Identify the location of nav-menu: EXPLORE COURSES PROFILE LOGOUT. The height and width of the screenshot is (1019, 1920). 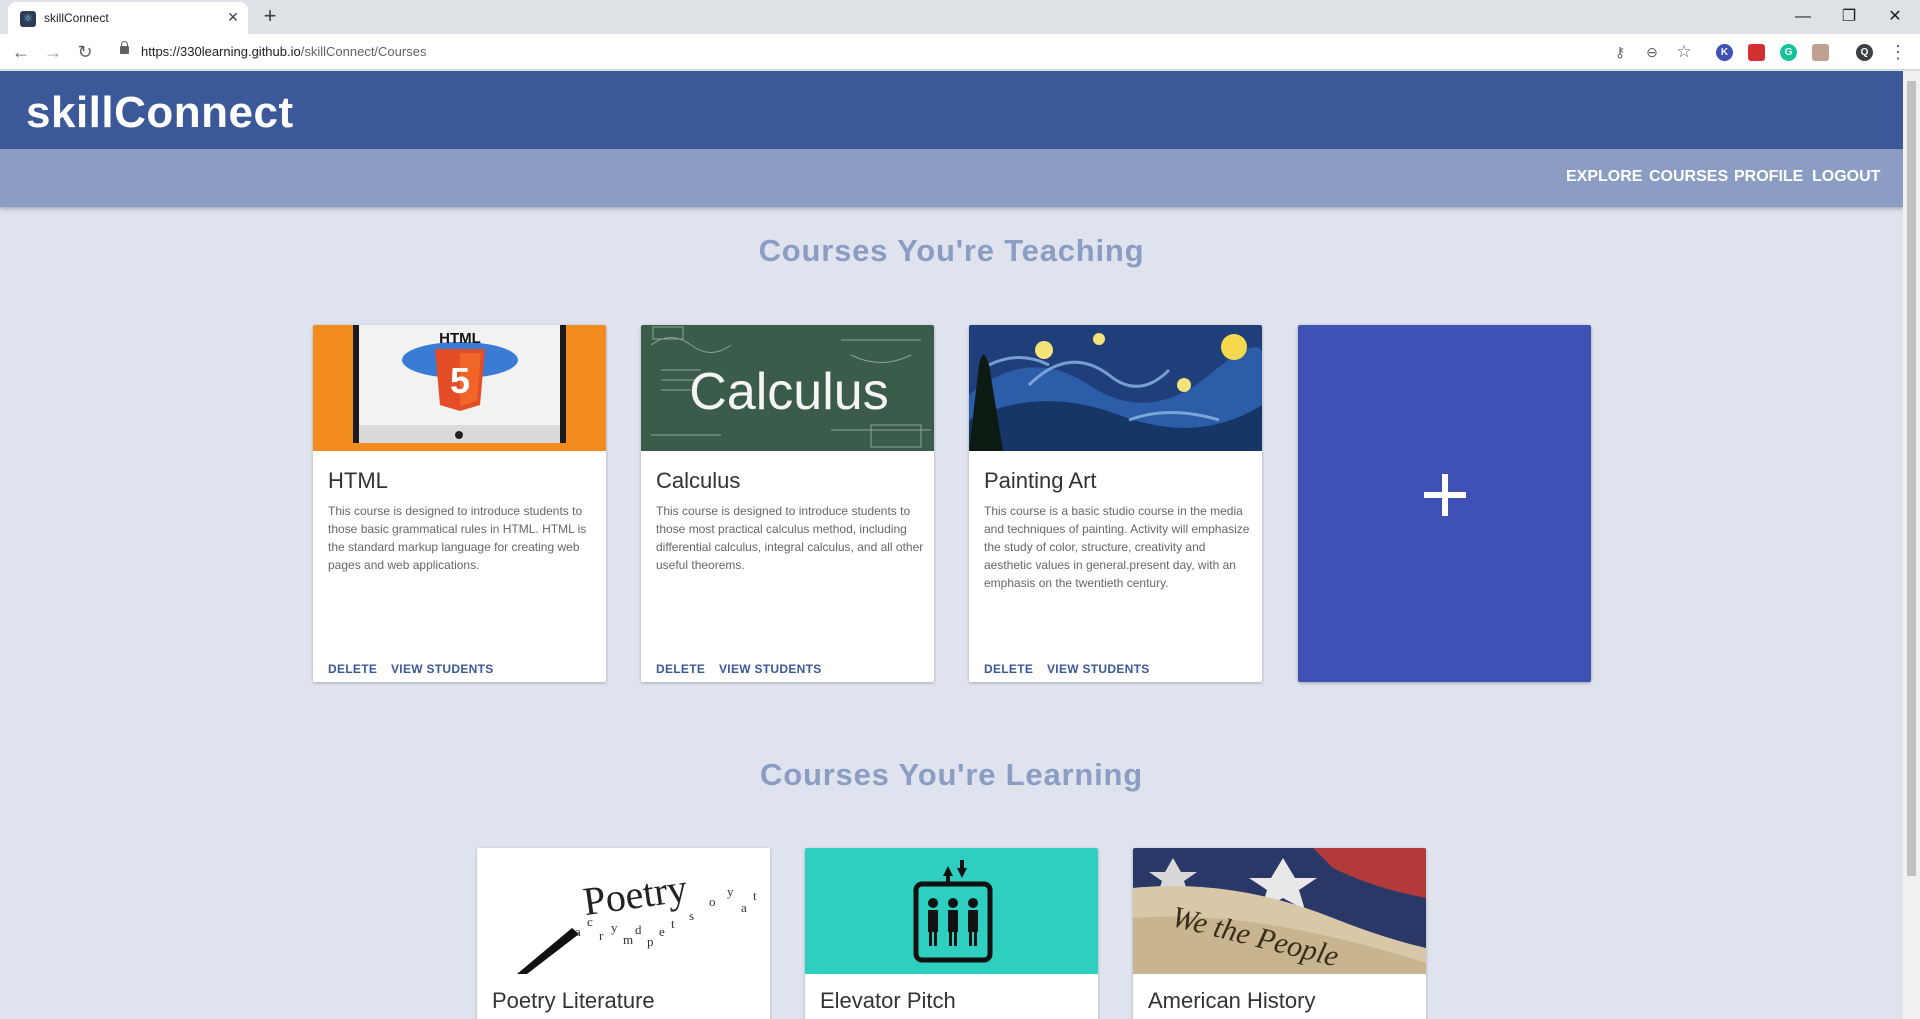
(951, 178).